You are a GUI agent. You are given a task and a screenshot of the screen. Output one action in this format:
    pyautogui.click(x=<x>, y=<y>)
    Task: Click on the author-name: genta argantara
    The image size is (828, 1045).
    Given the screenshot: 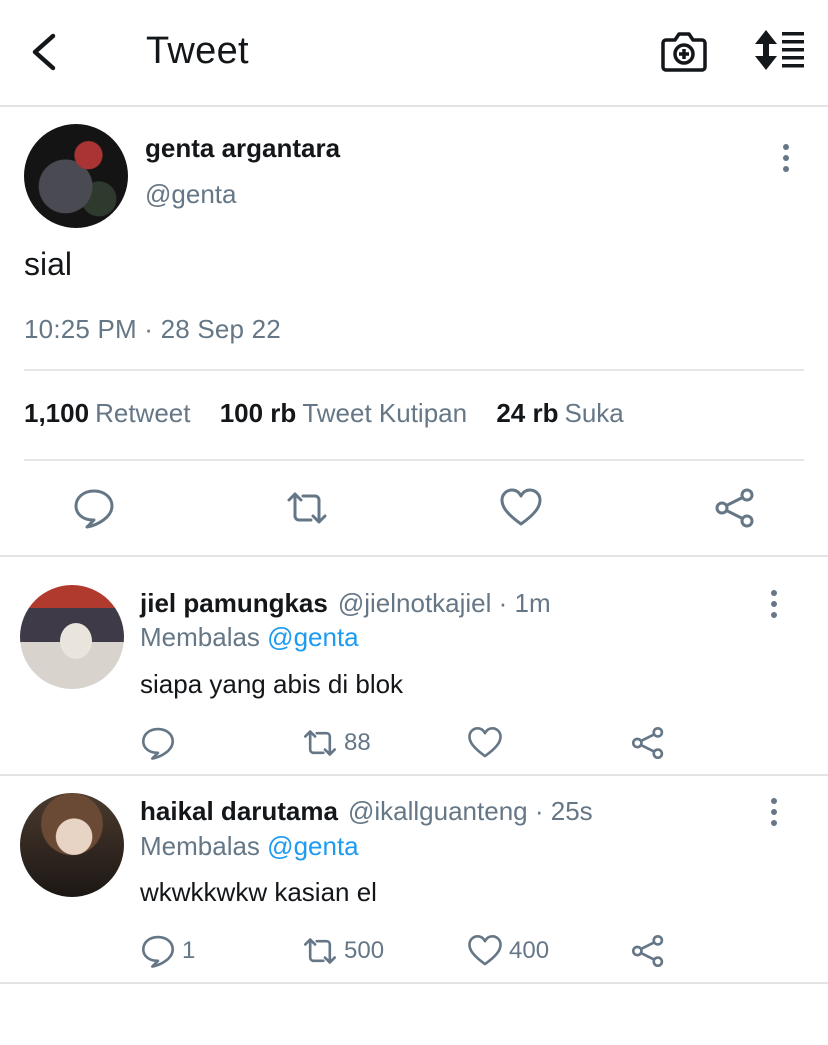 What is the action you would take?
    pyautogui.click(x=242, y=148)
    